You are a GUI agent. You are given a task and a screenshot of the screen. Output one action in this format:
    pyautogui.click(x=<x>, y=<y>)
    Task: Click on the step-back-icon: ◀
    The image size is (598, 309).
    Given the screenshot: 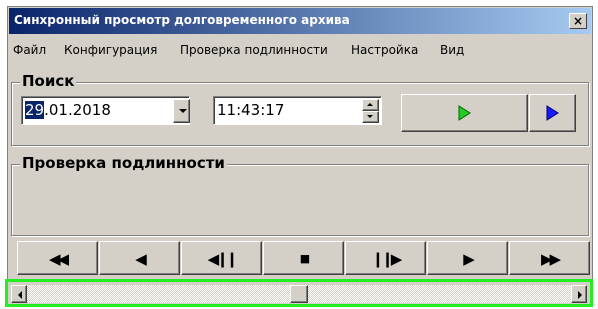 What is the action you would take?
    pyautogui.click(x=141, y=259)
    